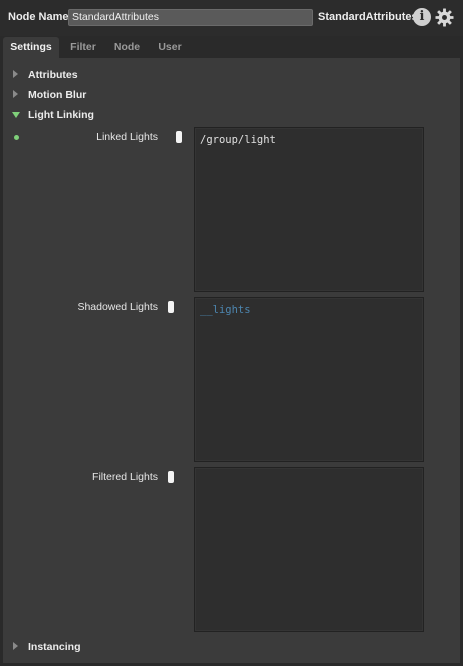  What do you see at coordinates (309, 209) in the screenshot?
I see `linked-lights-field: /group/light` at bounding box center [309, 209].